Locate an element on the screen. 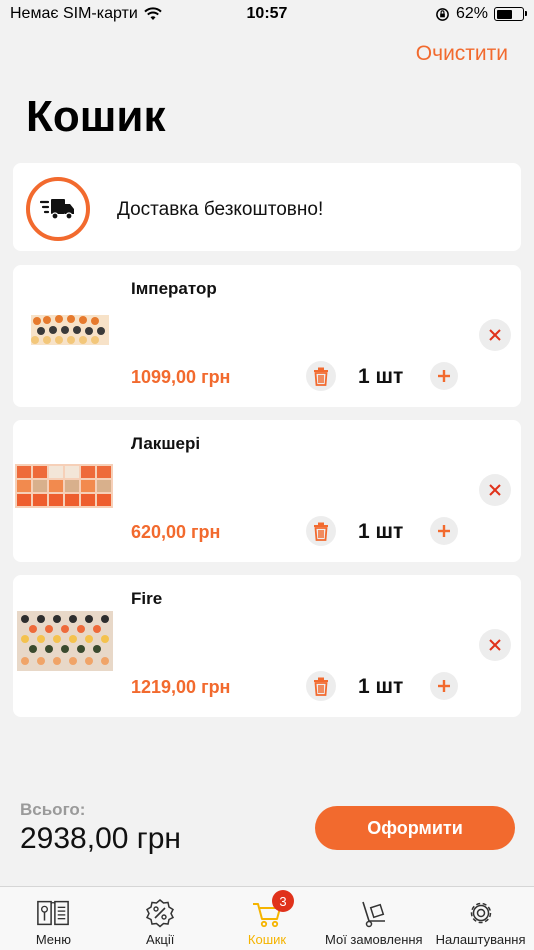 The height and width of the screenshot is (950, 534). tab-settings: Налаштування is located at coordinates (480, 918).